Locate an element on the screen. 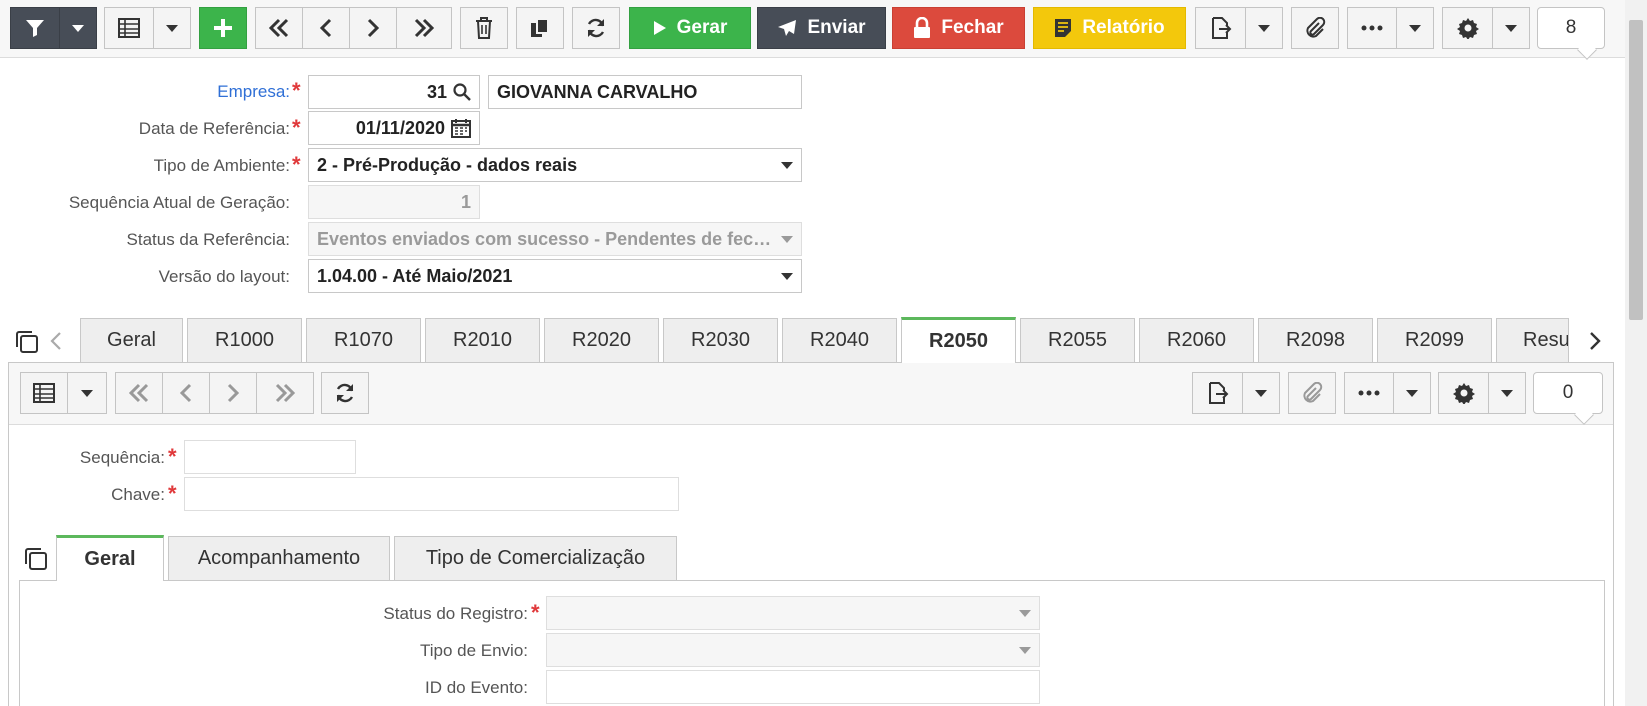 Image resolution: width=1647 pixels, height=706 pixels. sub-previous-record-button is located at coordinates (186, 393).